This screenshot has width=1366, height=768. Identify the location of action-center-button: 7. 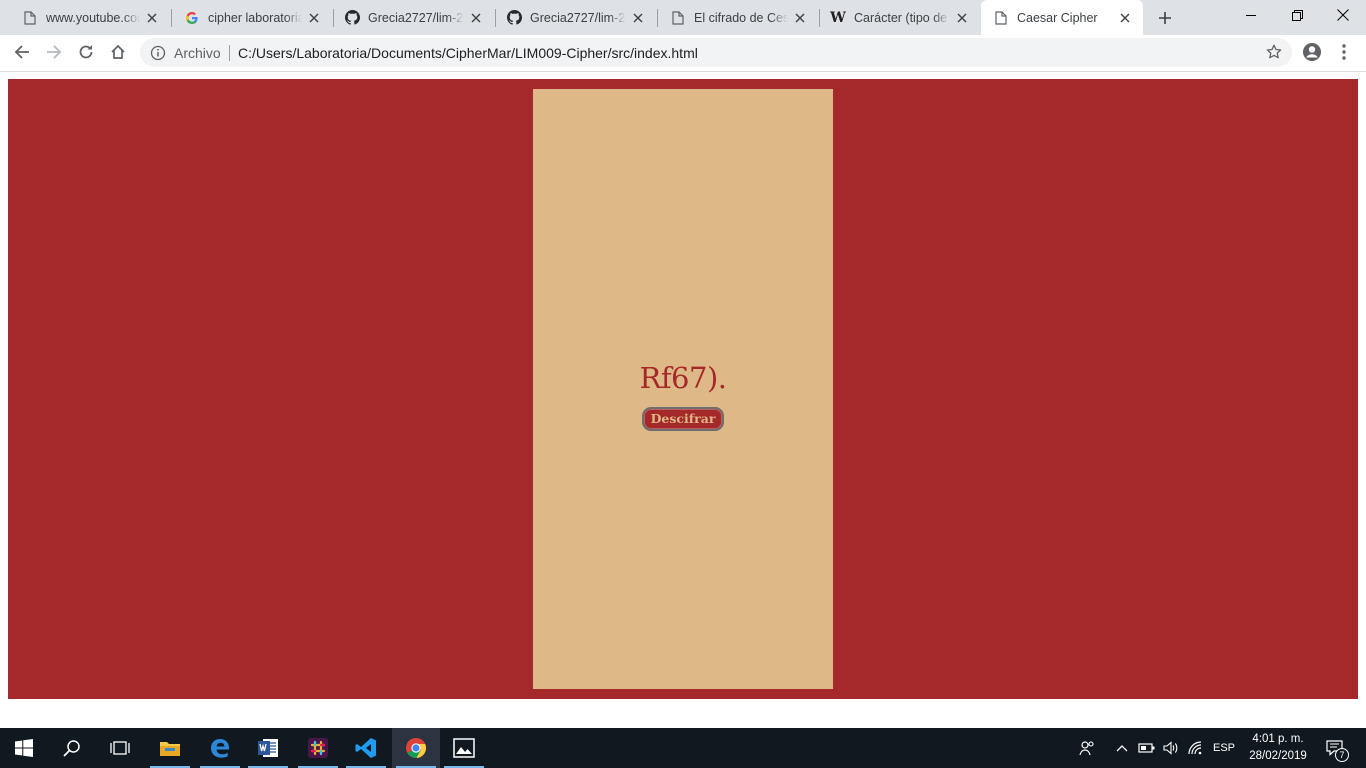
(1335, 748).